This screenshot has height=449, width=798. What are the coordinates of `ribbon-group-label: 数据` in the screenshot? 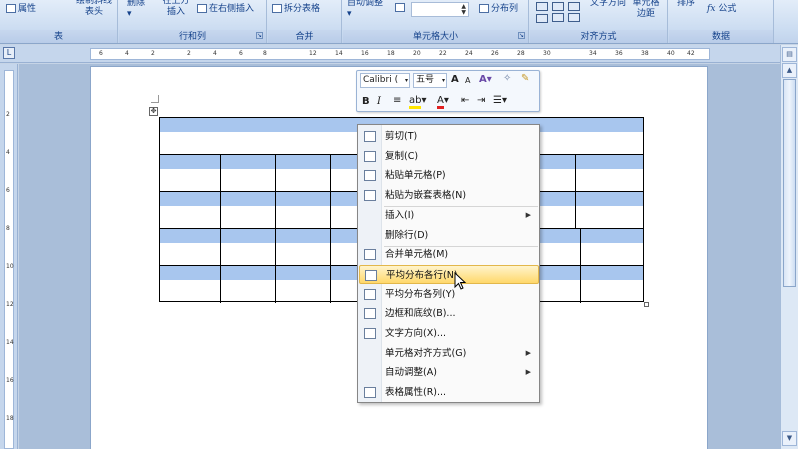 It's located at (721, 36).